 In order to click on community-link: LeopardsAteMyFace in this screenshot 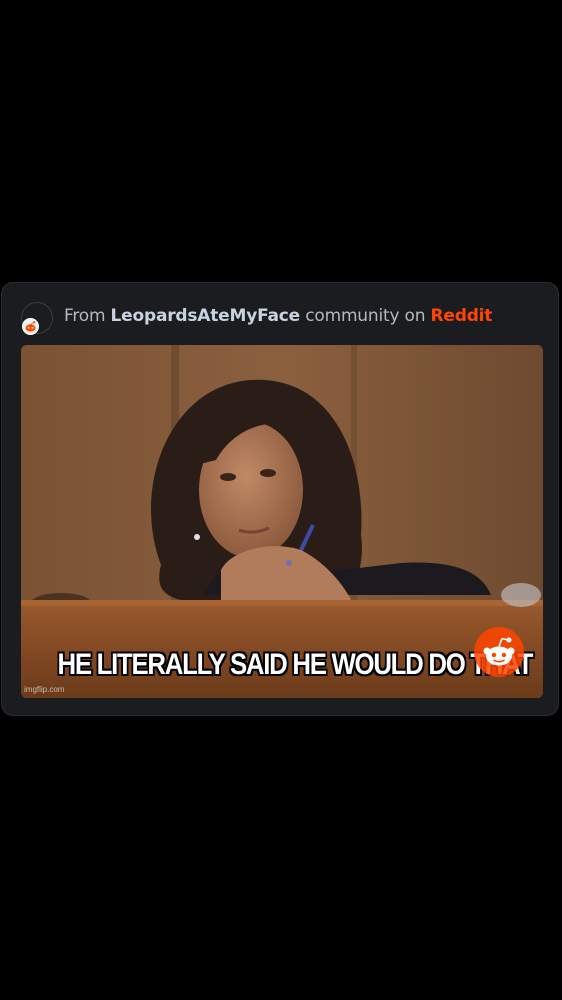, I will do `click(206, 316)`.